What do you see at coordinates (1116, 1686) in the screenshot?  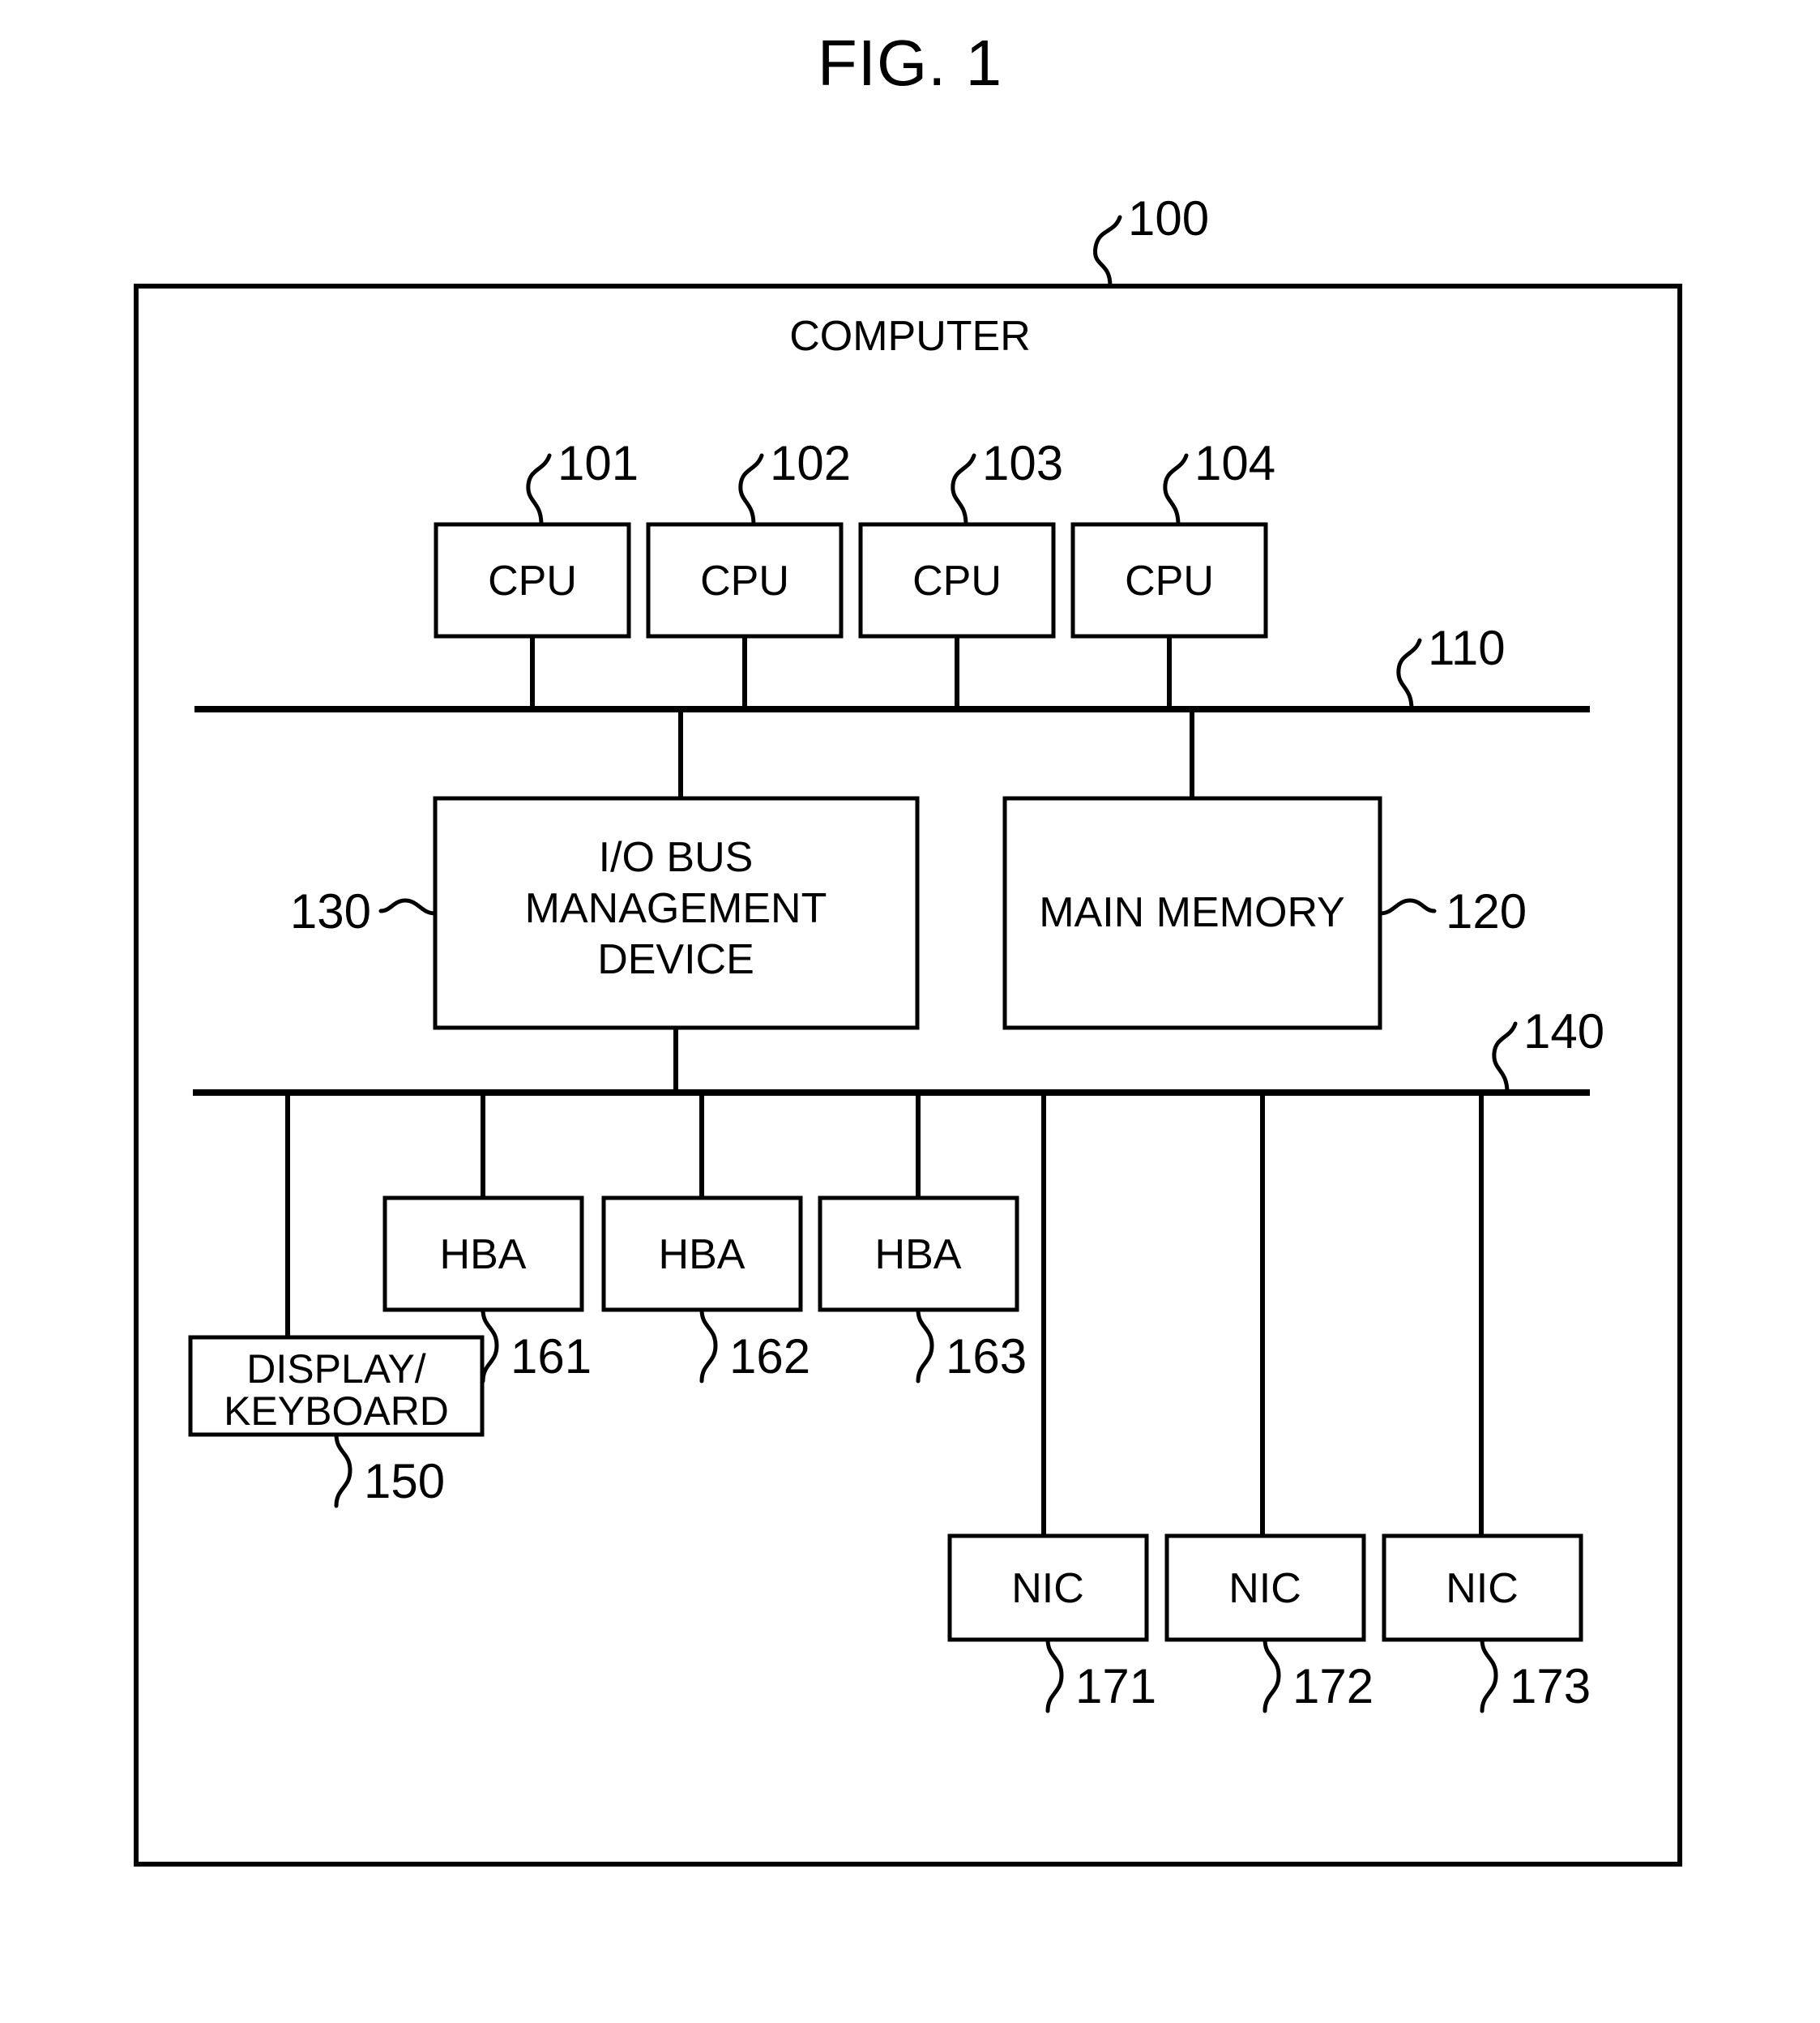 I see `ref-number-171: 171` at bounding box center [1116, 1686].